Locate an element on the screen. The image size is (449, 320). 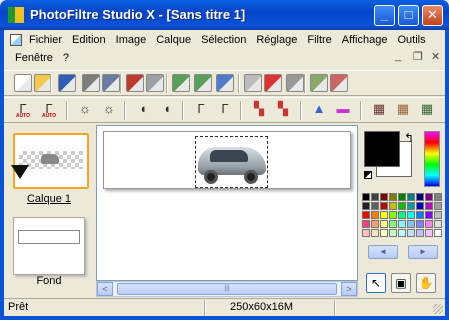
menu-item: Filtre is located at coordinates (319, 40).